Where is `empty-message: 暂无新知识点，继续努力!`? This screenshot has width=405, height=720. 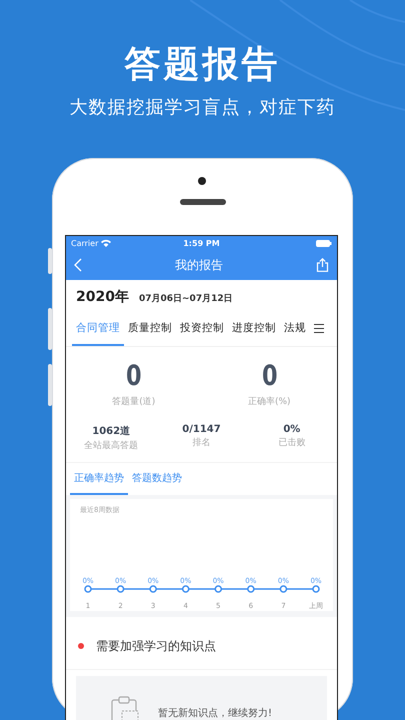
empty-message: 暂无新知识点，继续努力! is located at coordinates (215, 713).